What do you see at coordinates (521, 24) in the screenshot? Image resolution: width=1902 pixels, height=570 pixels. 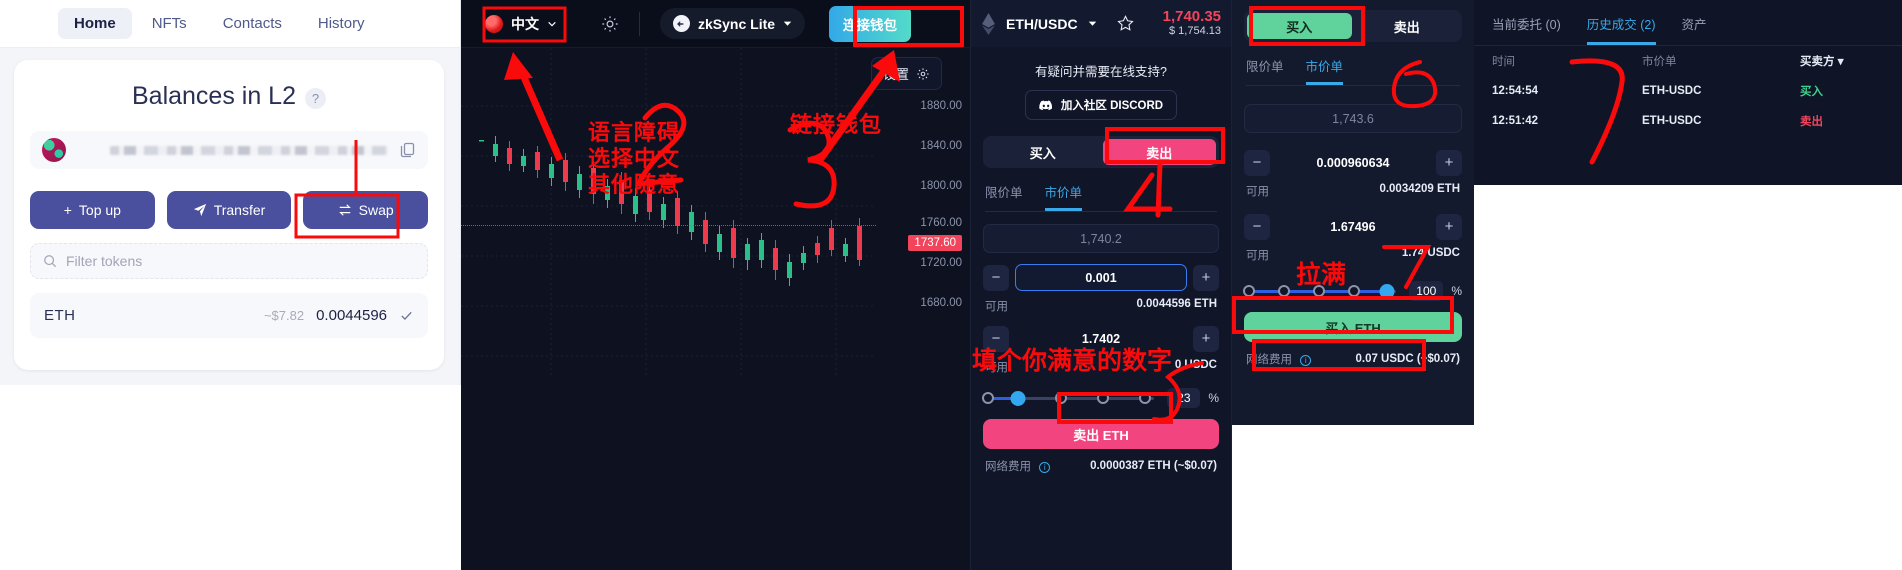 I see `language-selector: 中文` at bounding box center [521, 24].